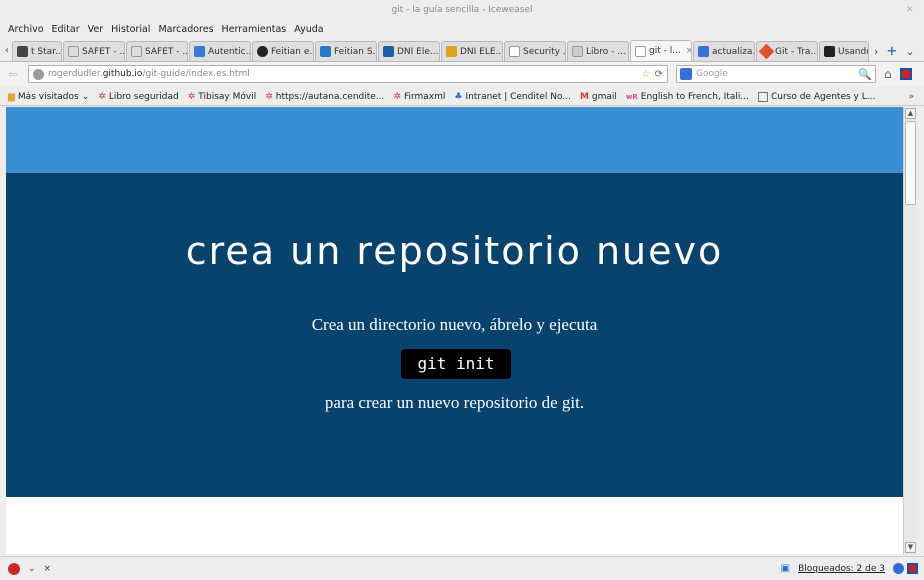  What do you see at coordinates (48, 569) in the screenshot?
I see `adblock-close-icon: ×` at bounding box center [48, 569].